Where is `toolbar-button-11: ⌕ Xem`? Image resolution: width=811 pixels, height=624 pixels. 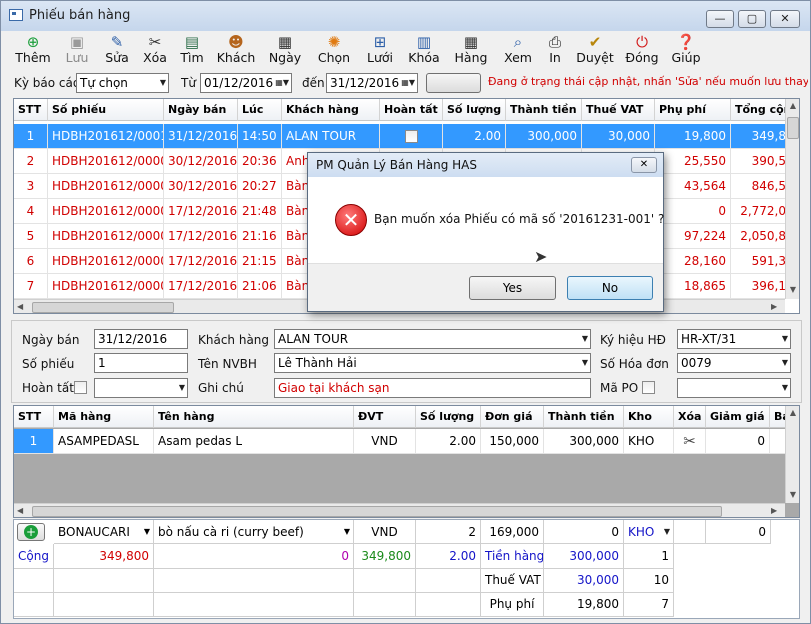
toolbar-button-11: ⌕ Xem is located at coordinates (518, 51).